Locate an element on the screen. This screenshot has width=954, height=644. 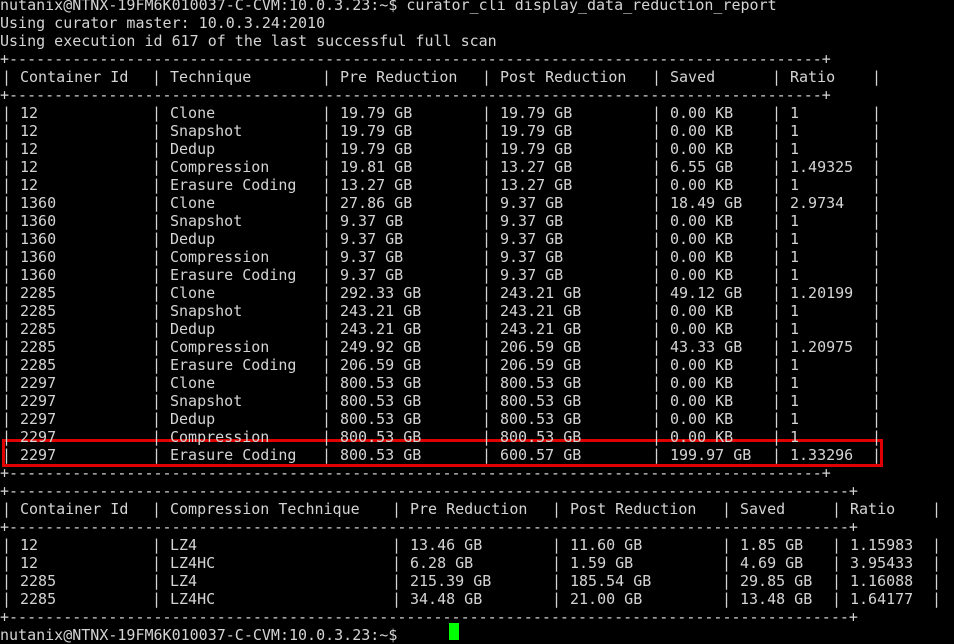
cell: Container Id is located at coordinates (74, 77).